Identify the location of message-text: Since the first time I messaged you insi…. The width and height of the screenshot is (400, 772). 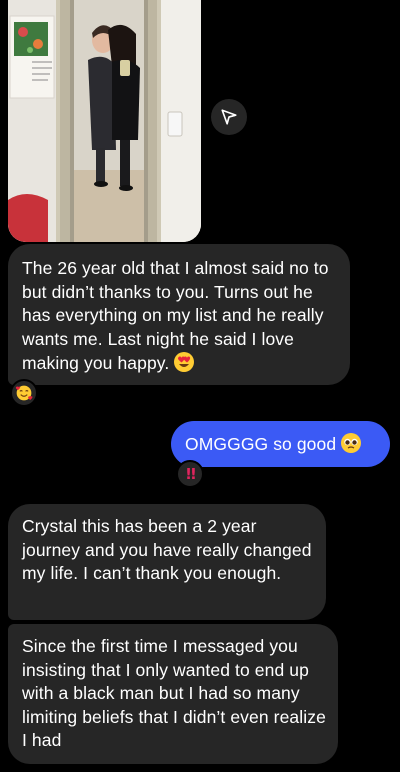
(174, 693).